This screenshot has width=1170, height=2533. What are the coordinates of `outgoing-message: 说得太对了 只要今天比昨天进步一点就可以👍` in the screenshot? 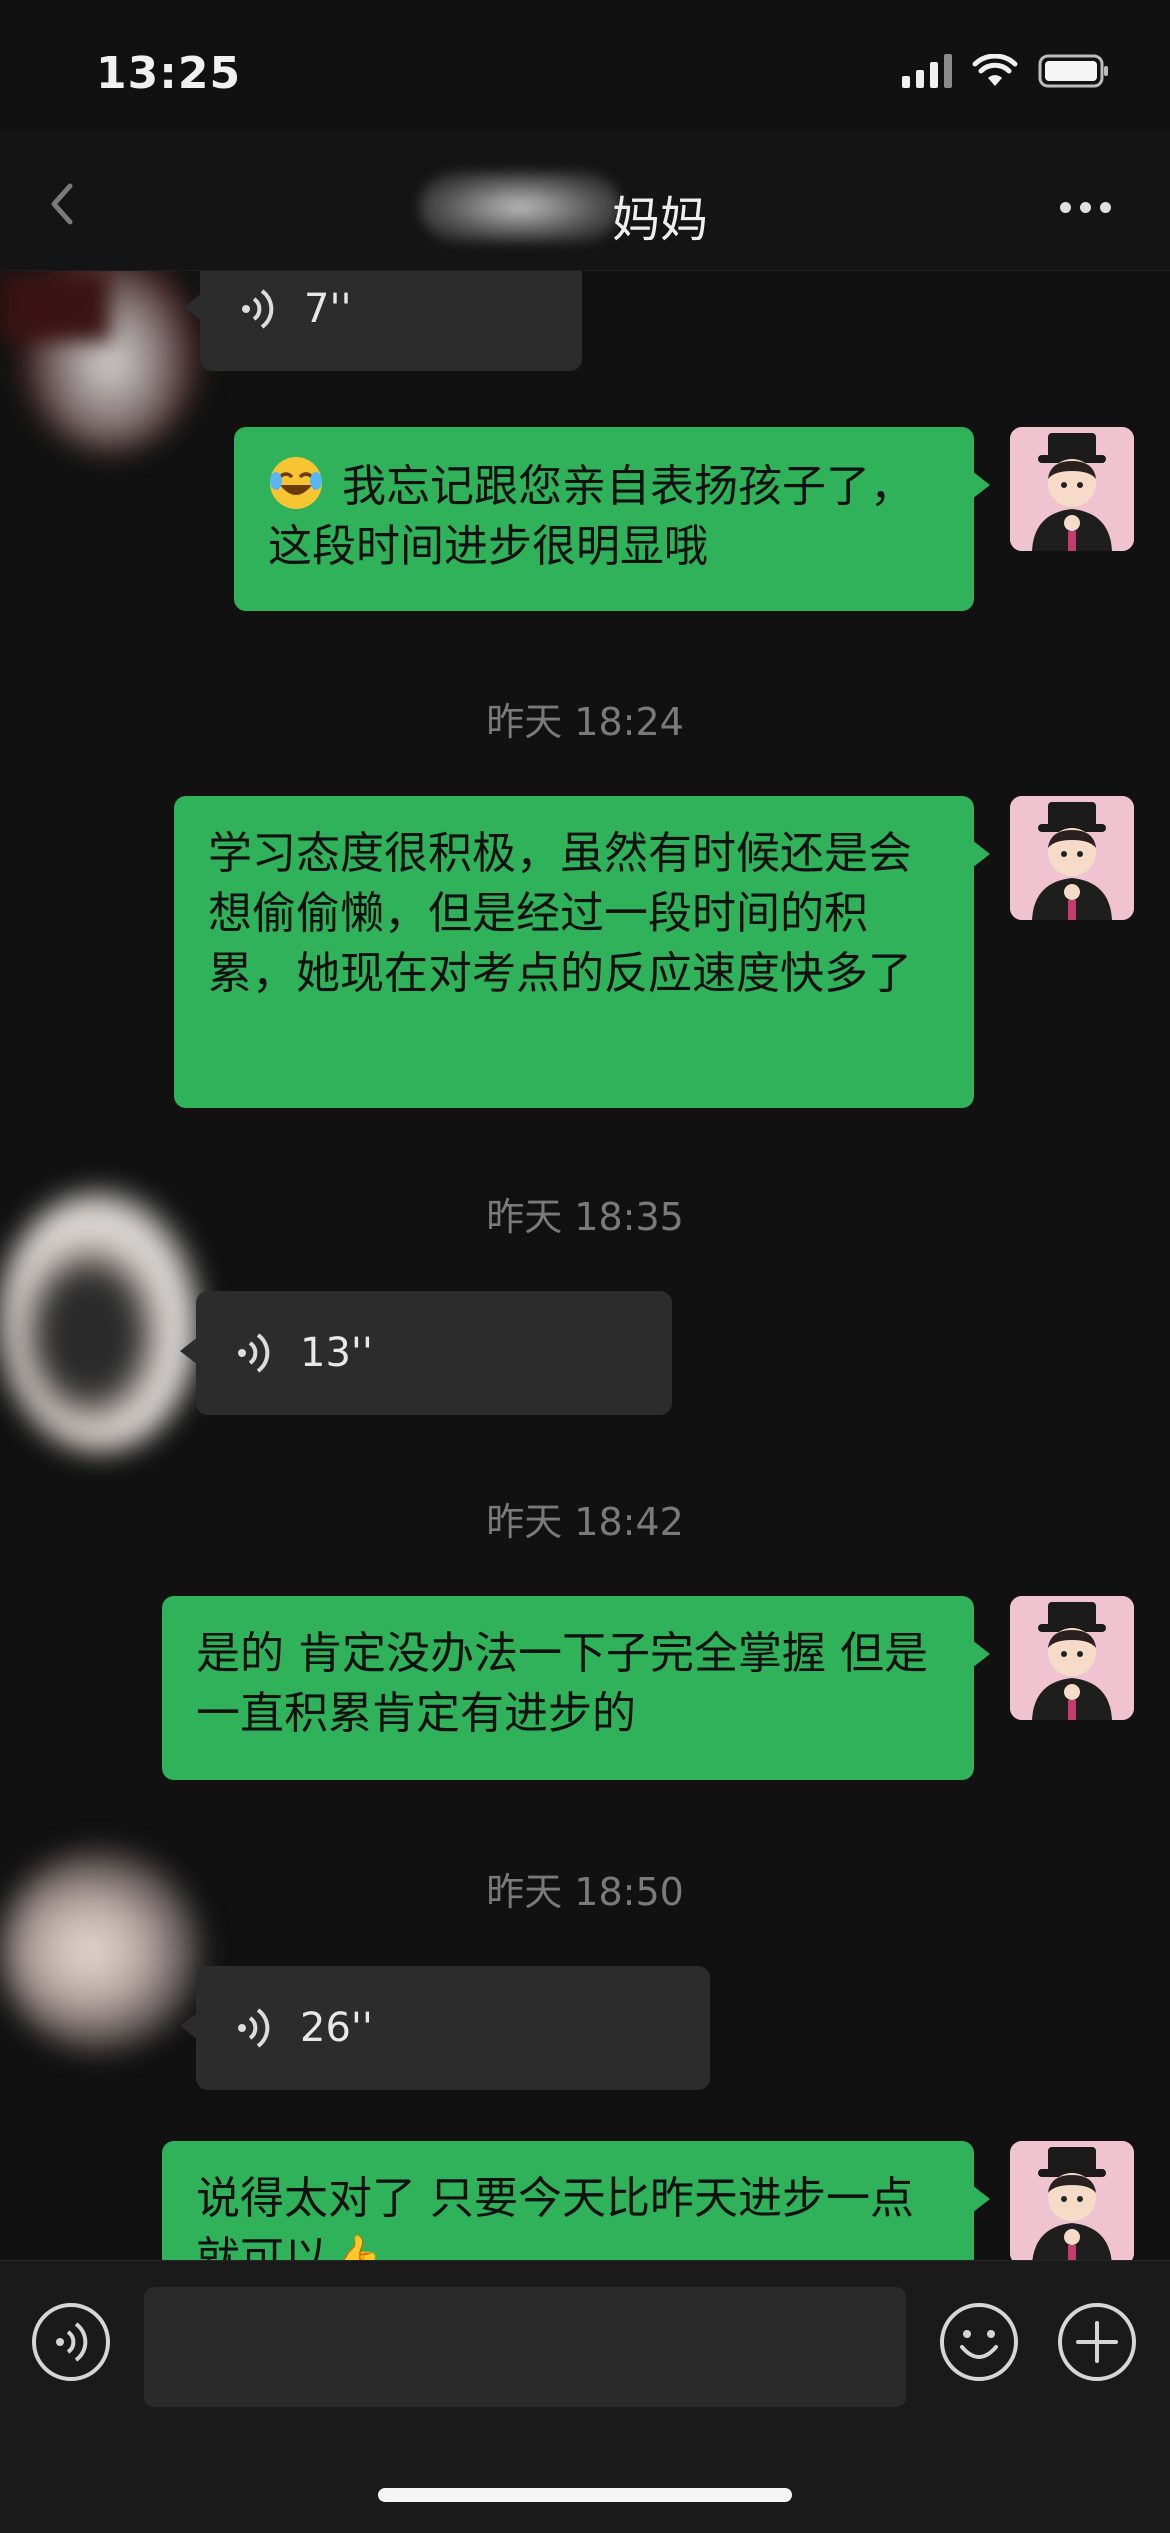 It's located at (576, 2200).